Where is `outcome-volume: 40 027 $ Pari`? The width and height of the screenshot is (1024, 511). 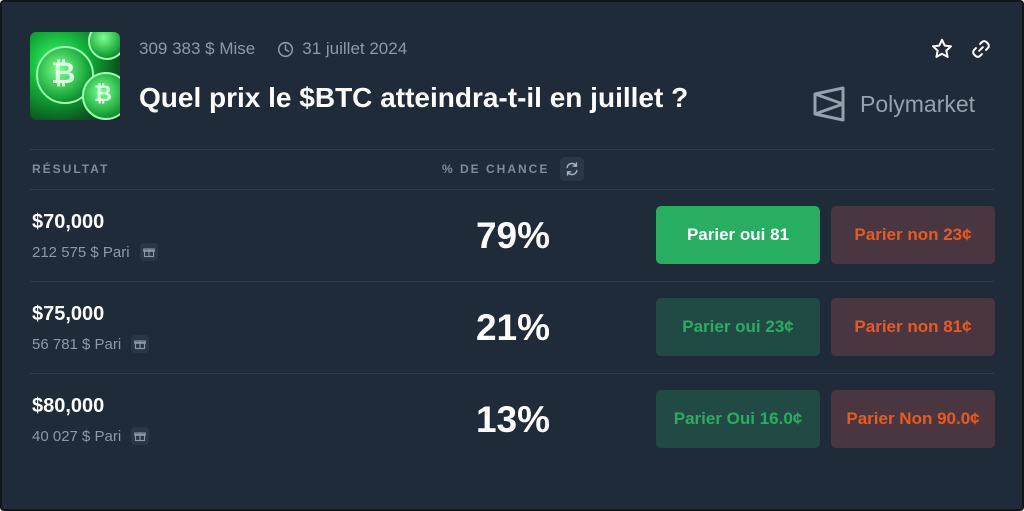
outcome-volume: 40 027 $ Pari is located at coordinates (91, 436).